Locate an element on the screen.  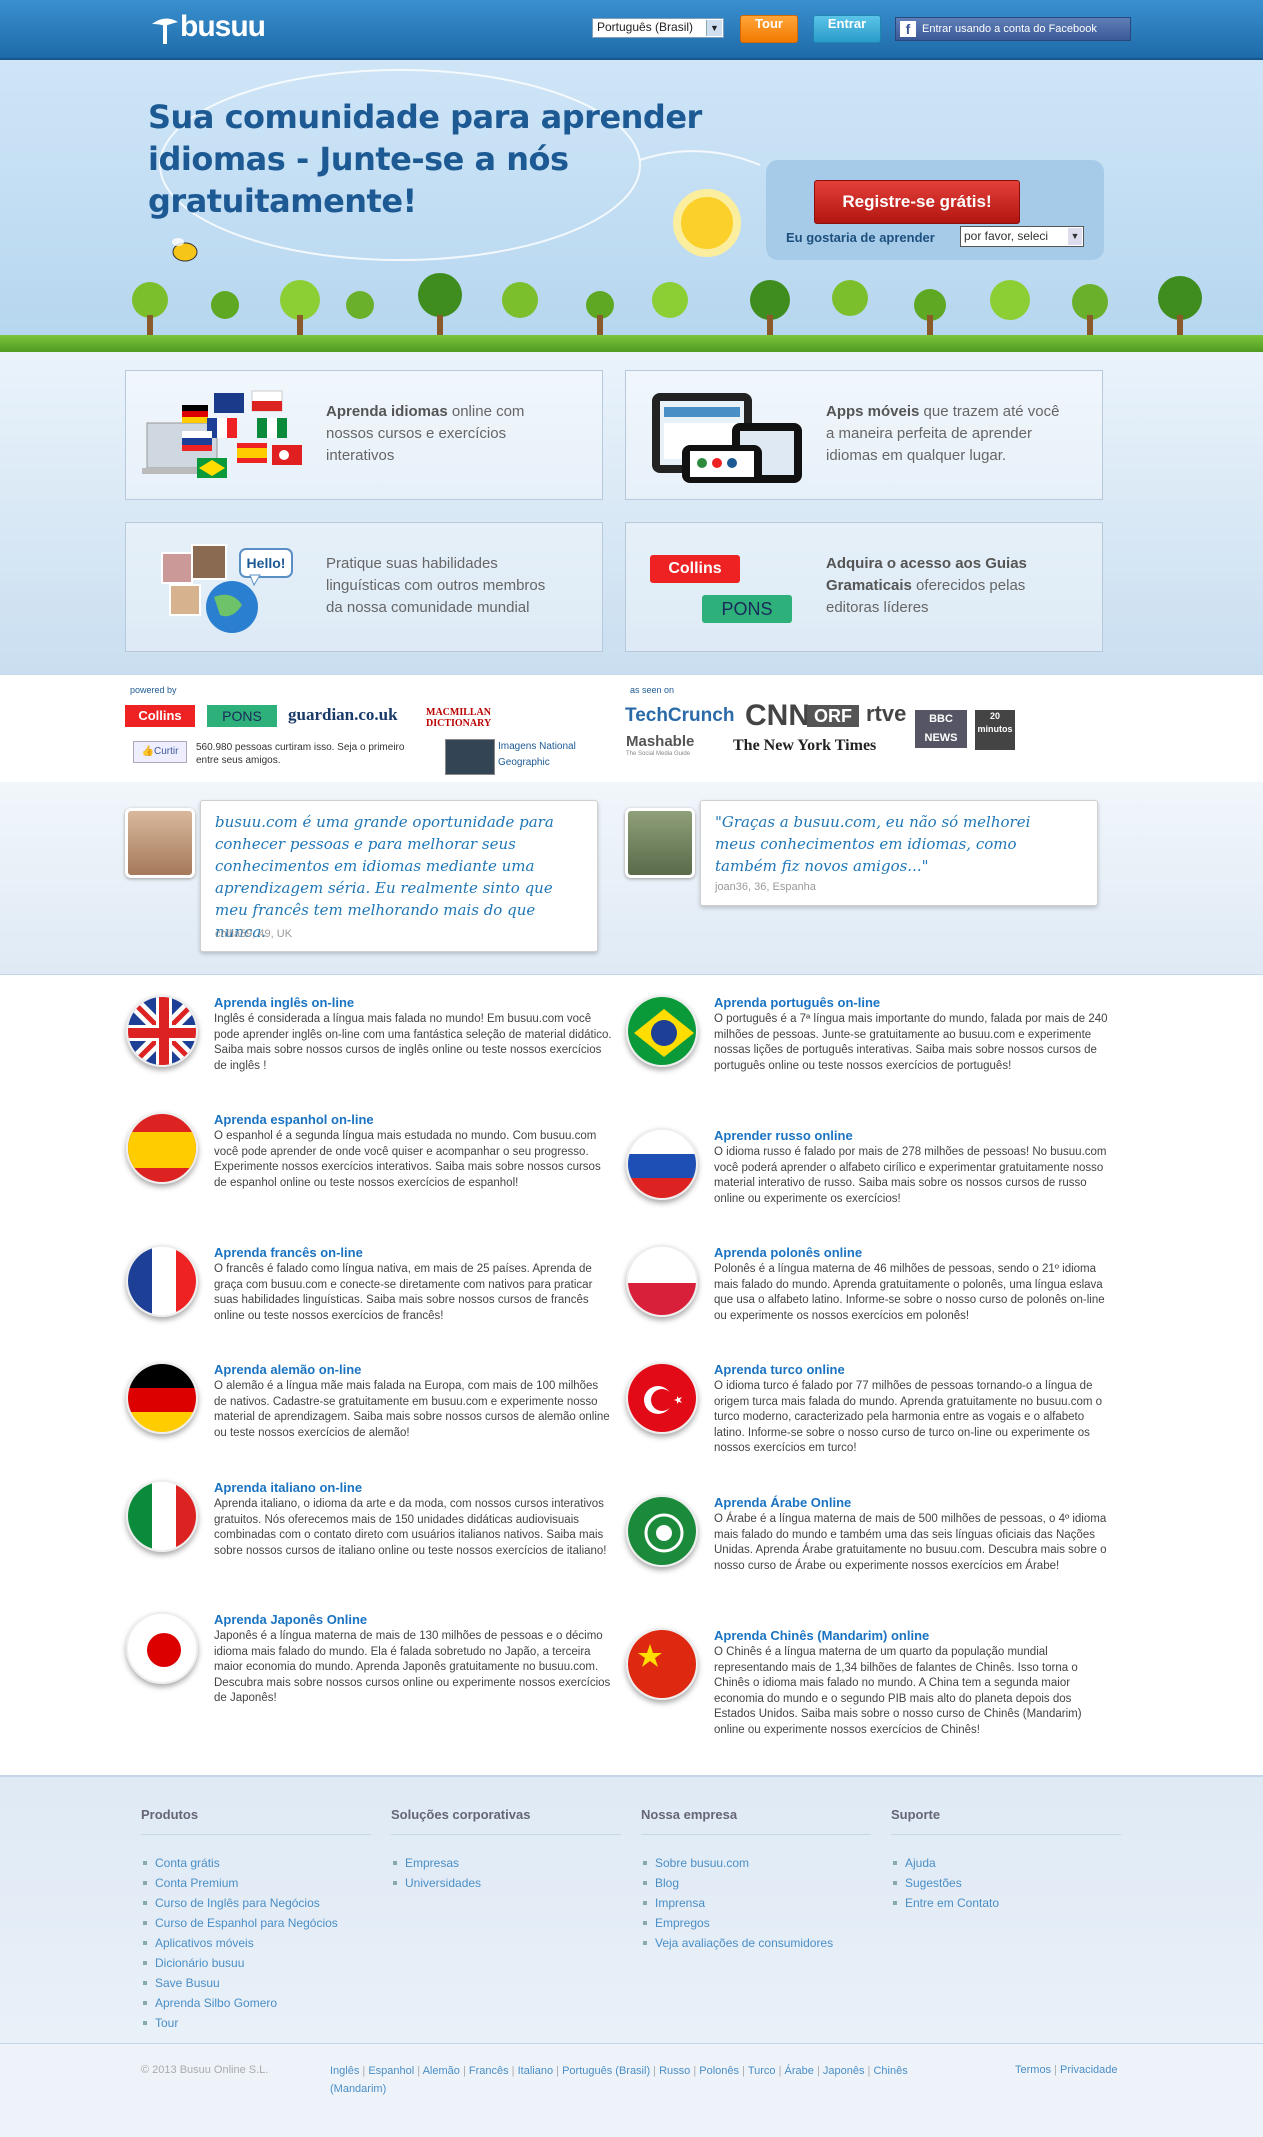
chevron-down-icon: ▼ is located at coordinates (1075, 236).